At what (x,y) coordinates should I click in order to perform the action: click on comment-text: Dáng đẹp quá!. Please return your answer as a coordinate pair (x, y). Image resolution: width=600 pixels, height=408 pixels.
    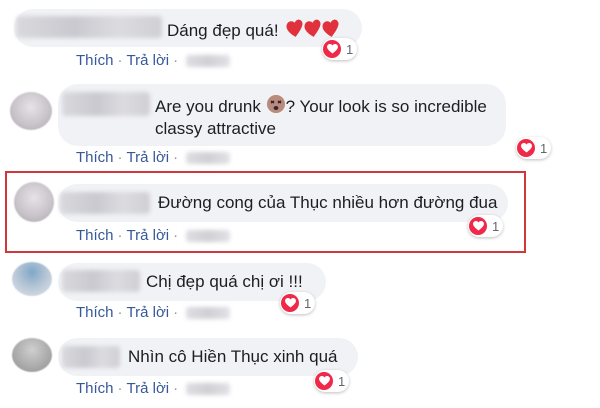
    Looking at the image, I should click on (253, 31).